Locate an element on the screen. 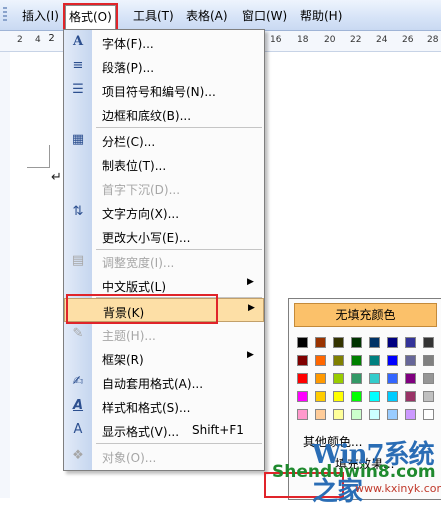 The width and height of the screenshot is (441, 508). menu-bar: 插入(I) 格式(O) 工具(T) 表格(A) 窗口(W) 帮助(H) is located at coordinates (220, 16).